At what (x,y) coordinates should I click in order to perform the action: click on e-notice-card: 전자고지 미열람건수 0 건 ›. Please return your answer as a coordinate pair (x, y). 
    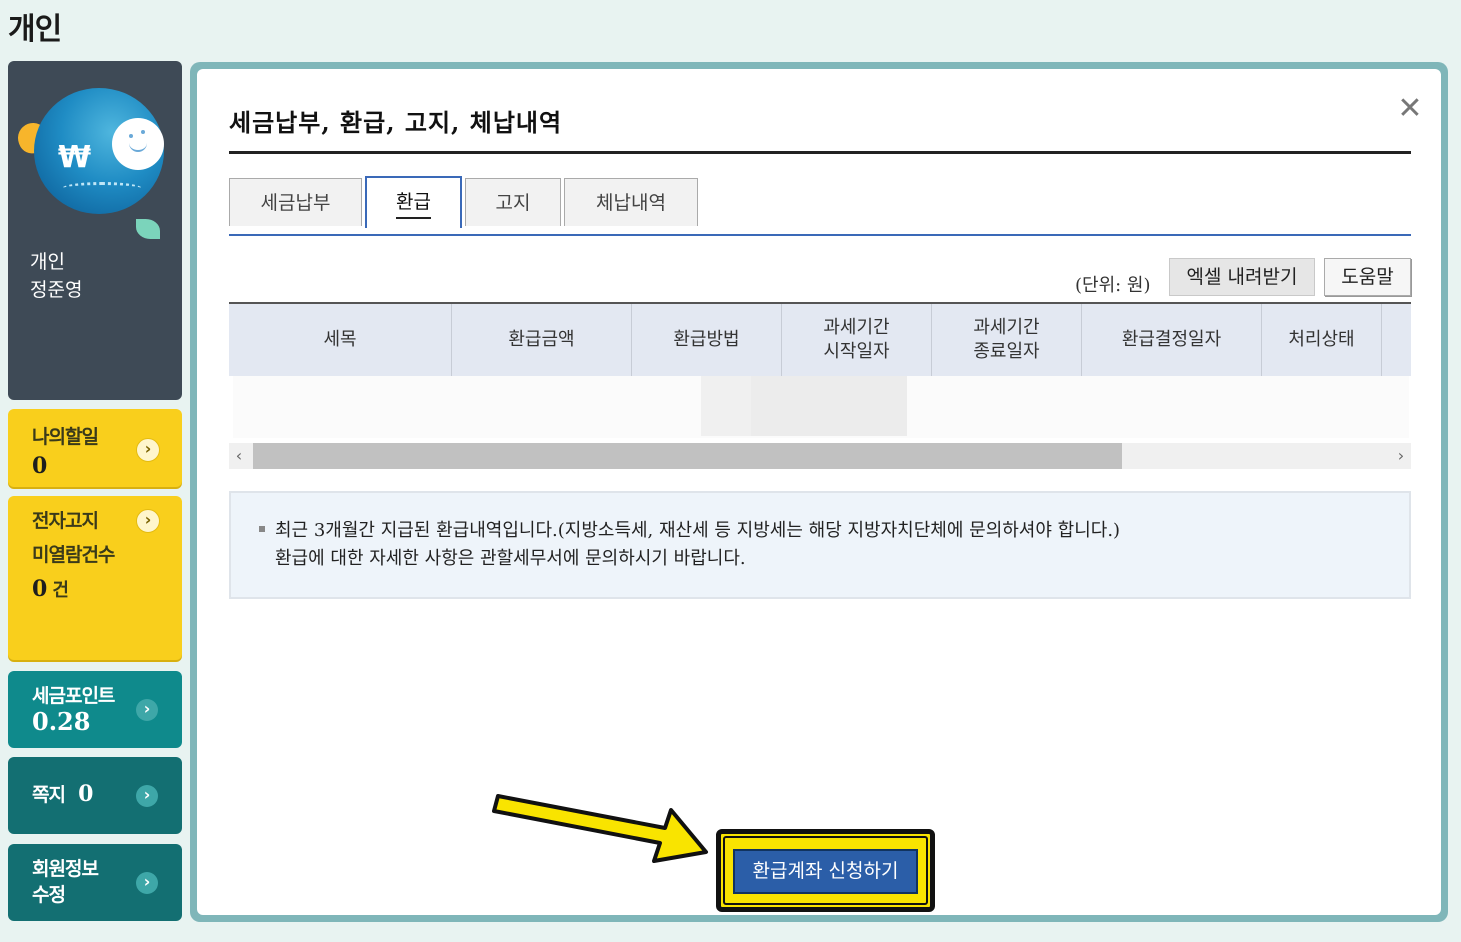
    Looking at the image, I should click on (95, 578).